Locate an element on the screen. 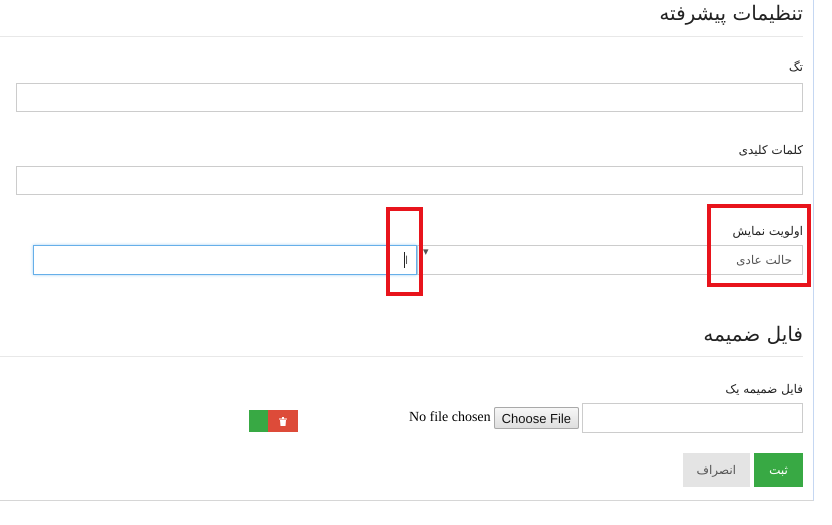  search-field: ا is located at coordinates (225, 260).